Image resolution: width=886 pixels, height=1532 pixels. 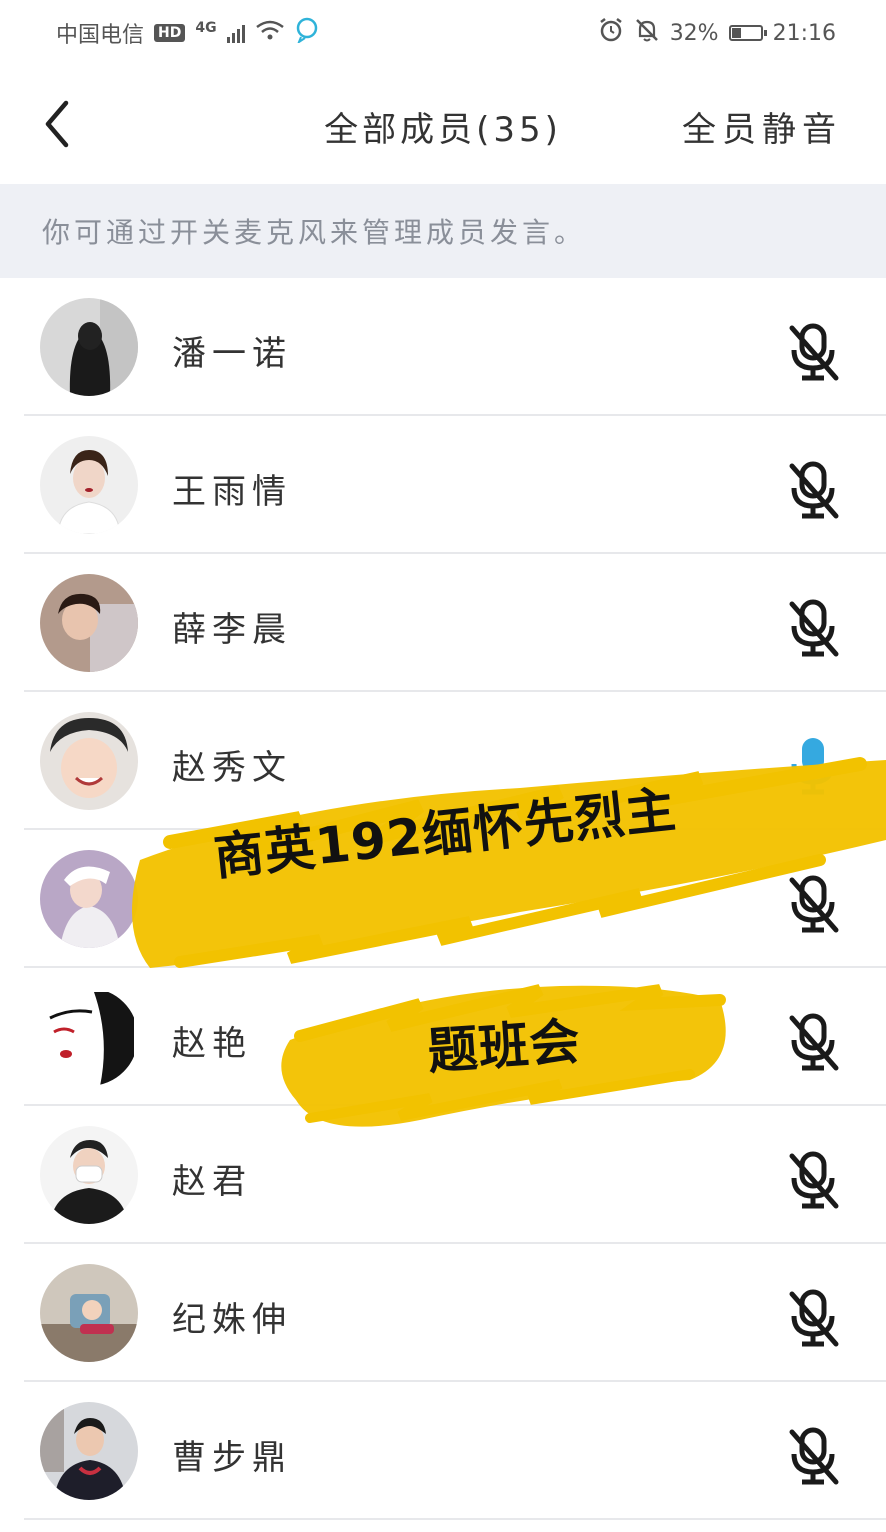 I want to click on member-name: 潘一诺, so click(x=232, y=354).